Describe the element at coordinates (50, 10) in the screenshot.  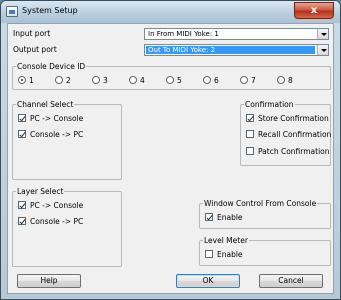
I see `window-title: System Setup` at that location.